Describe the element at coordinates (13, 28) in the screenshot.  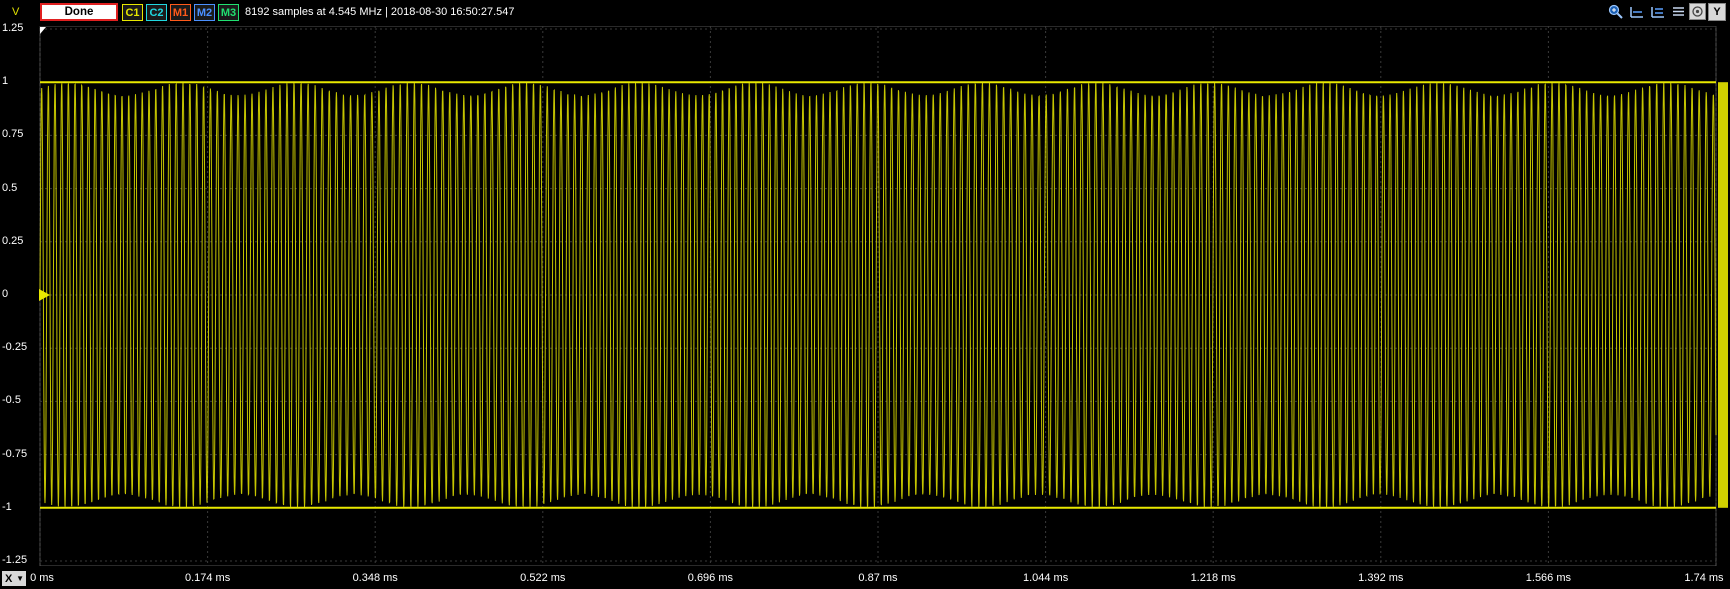
I see `y-tick-label: 1.25` at that location.